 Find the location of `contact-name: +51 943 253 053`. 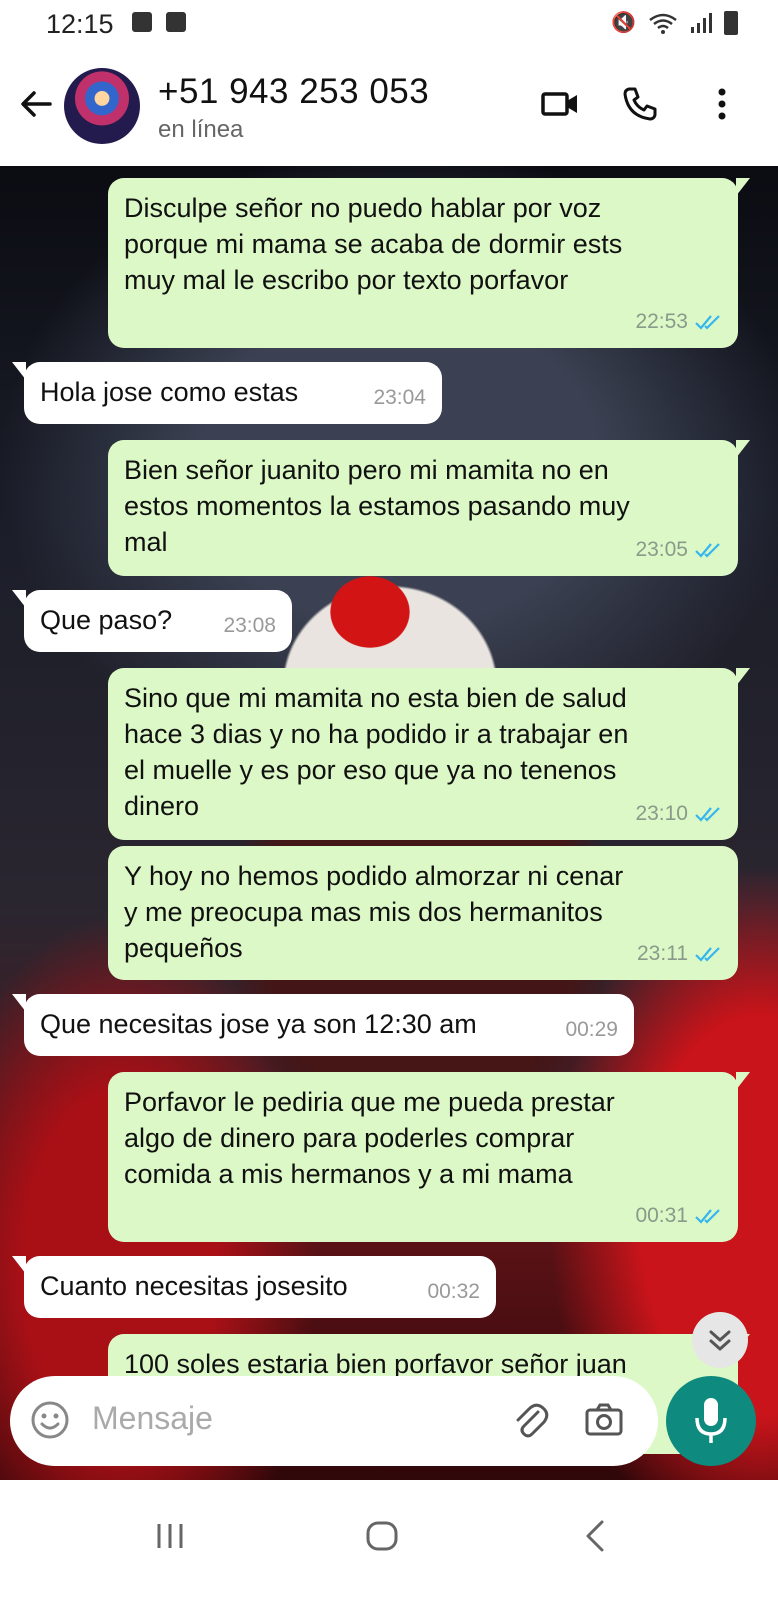

contact-name: +51 943 253 053 is located at coordinates (293, 92).